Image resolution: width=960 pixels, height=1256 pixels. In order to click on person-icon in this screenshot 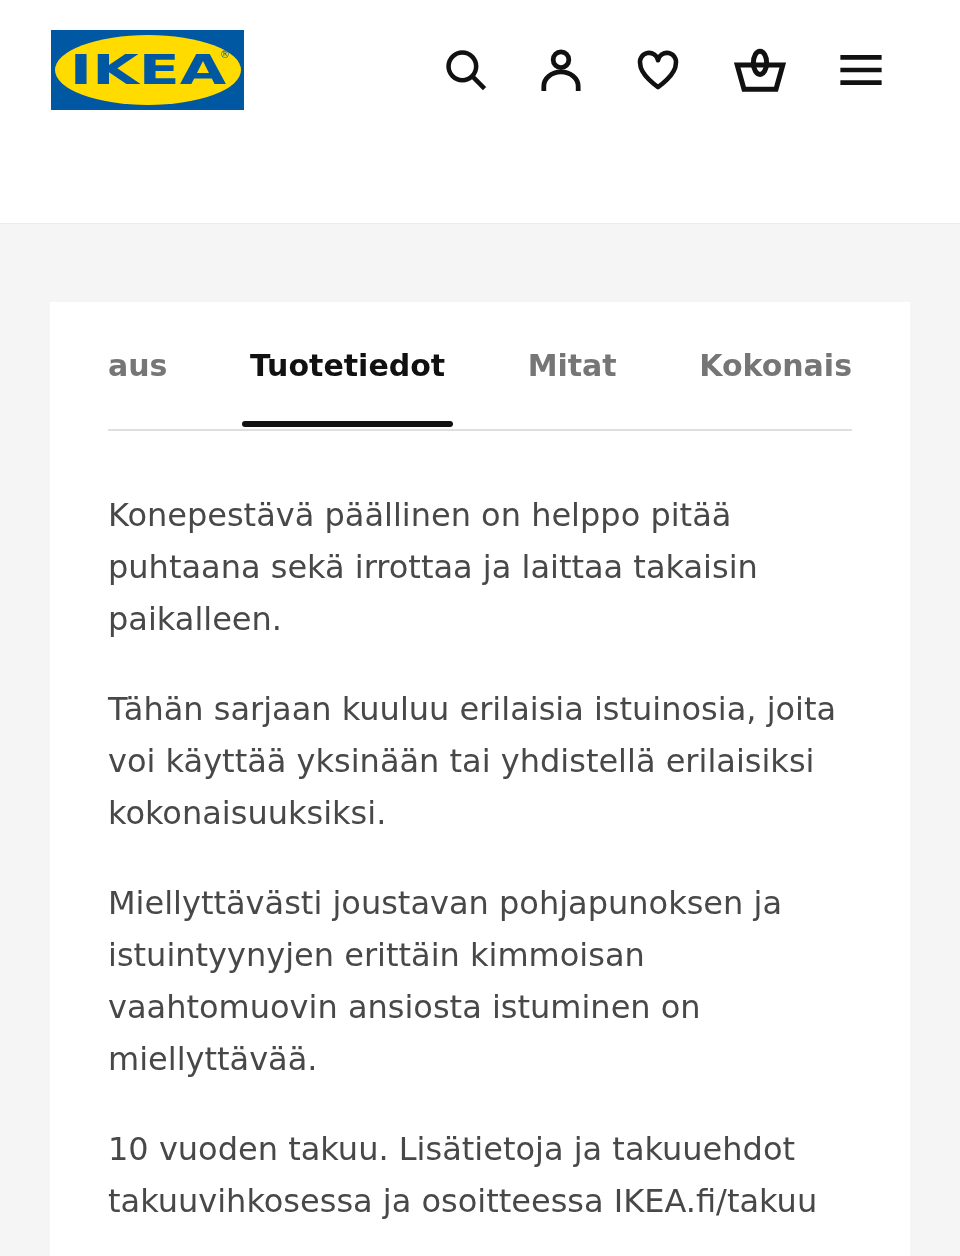, I will do `click(561, 70)`.